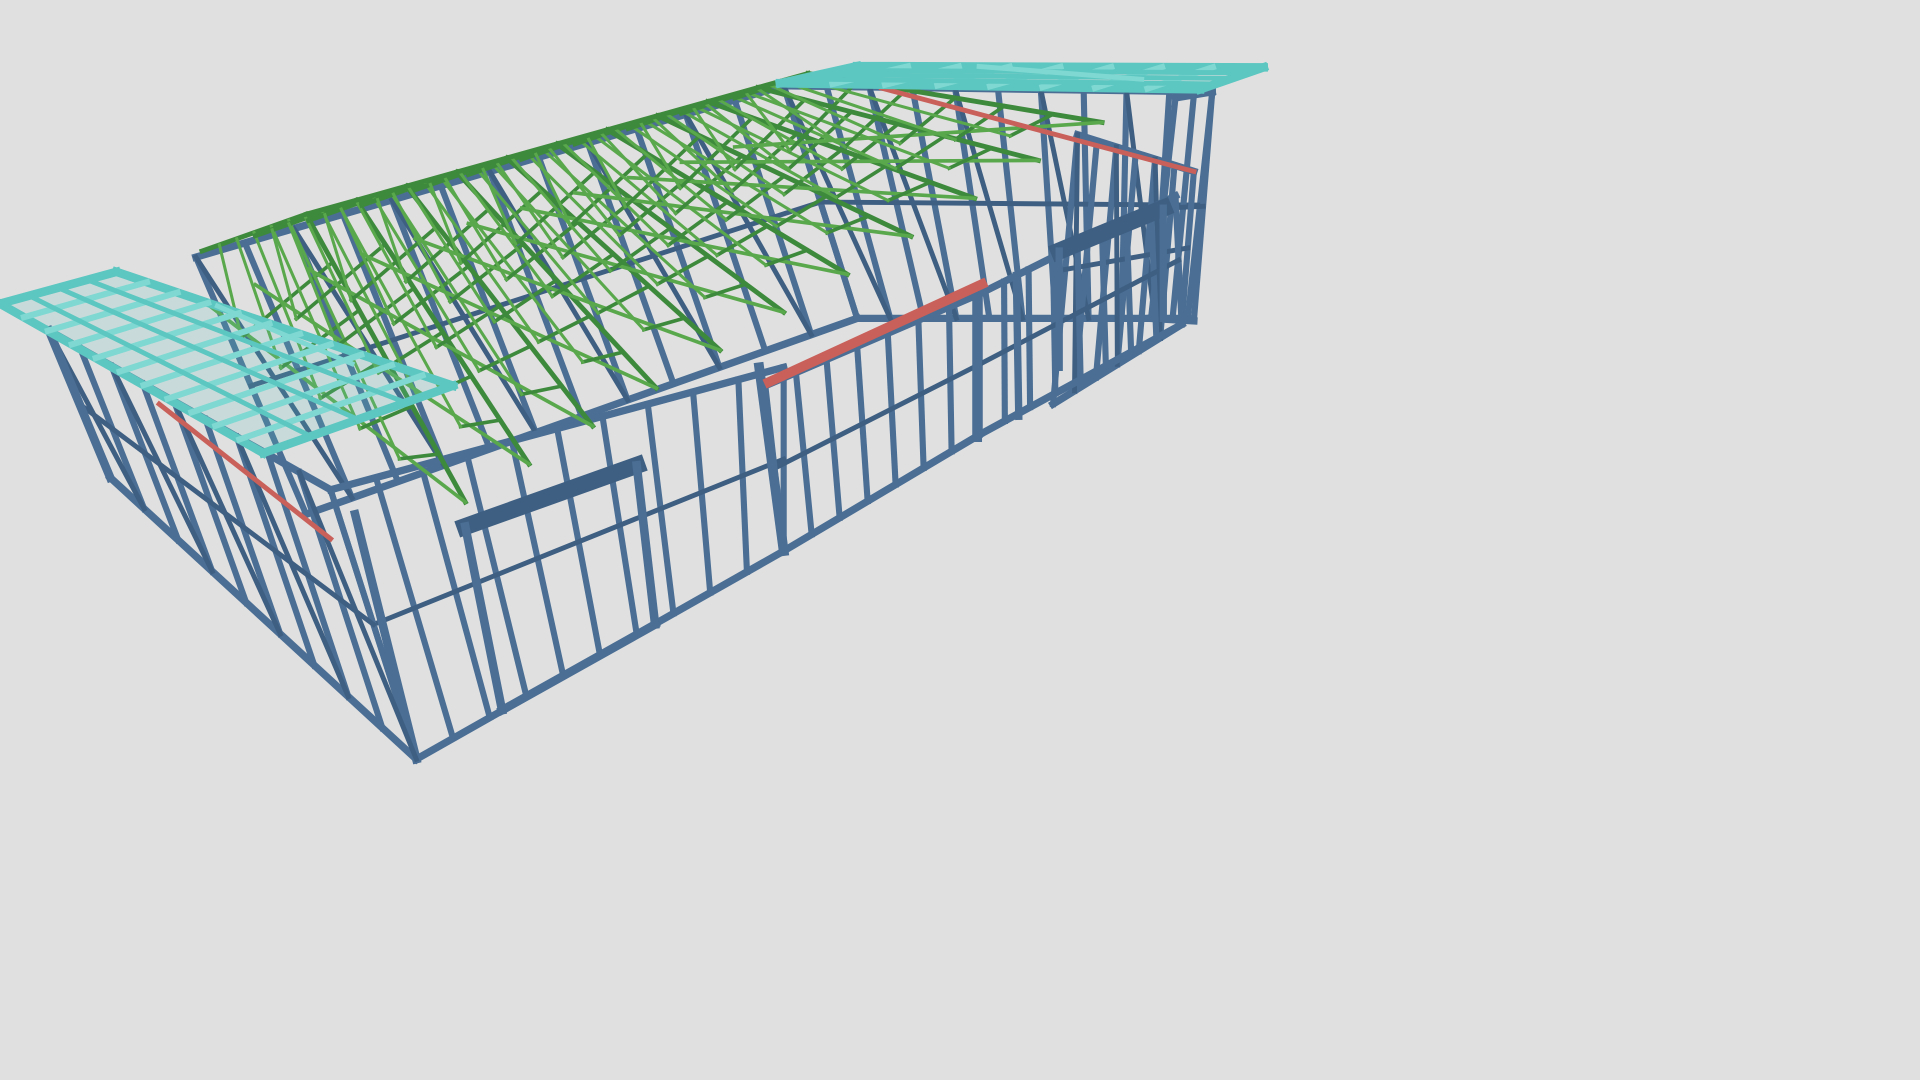 The width and height of the screenshot is (1920, 1080). Describe the element at coordinates (1116, 255) in the screenshot. I see `right-return-wall-brace` at that location.